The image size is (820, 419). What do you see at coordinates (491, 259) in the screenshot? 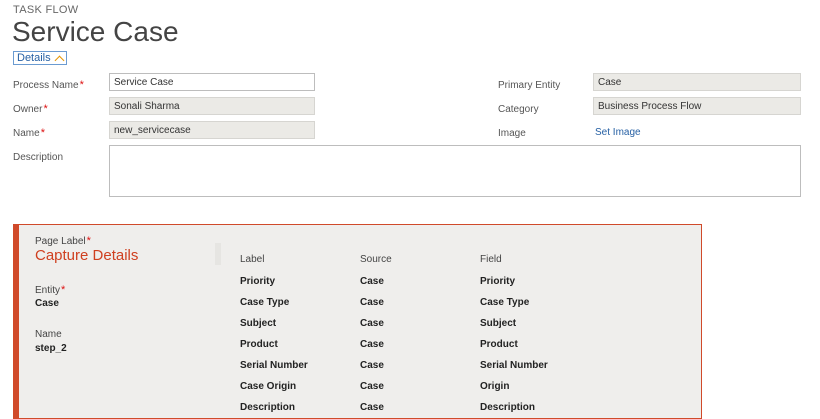
I see `column-header-field: Field` at bounding box center [491, 259].